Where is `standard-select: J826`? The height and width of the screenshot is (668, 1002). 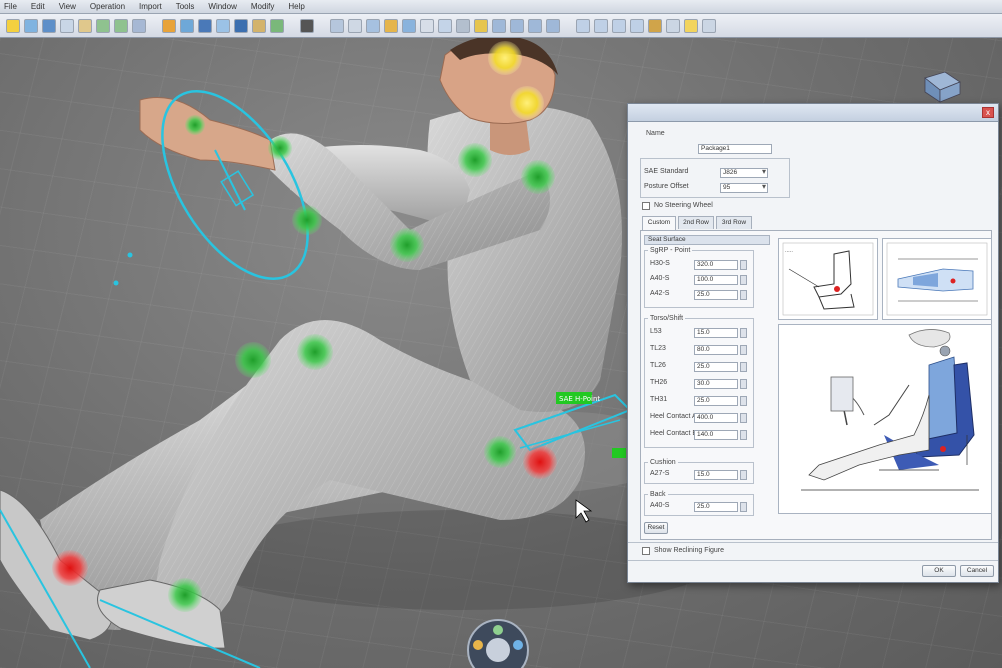
standard-select: J826 is located at coordinates (744, 173).